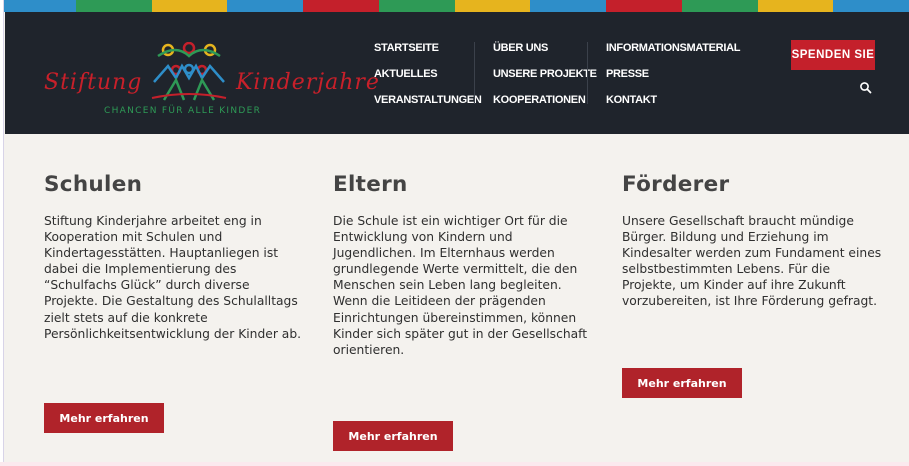 Image resolution: width=909 pixels, height=466 pixels. What do you see at coordinates (189, 71) in the screenshot?
I see `children-figures-icon` at bounding box center [189, 71].